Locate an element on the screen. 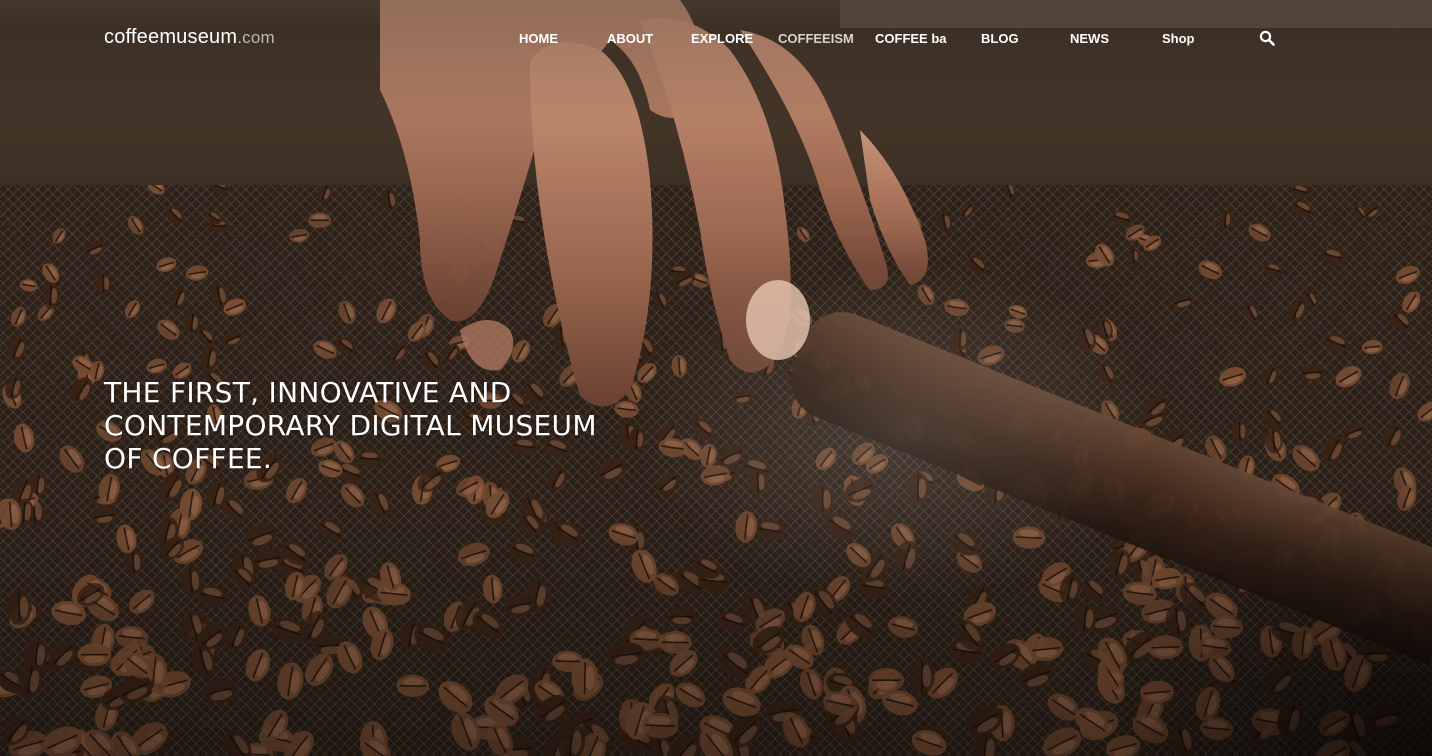 The width and height of the screenshot is (1432, 756). nav-coffee-ba: COFFEE ba is located at coordinates (911, 38).